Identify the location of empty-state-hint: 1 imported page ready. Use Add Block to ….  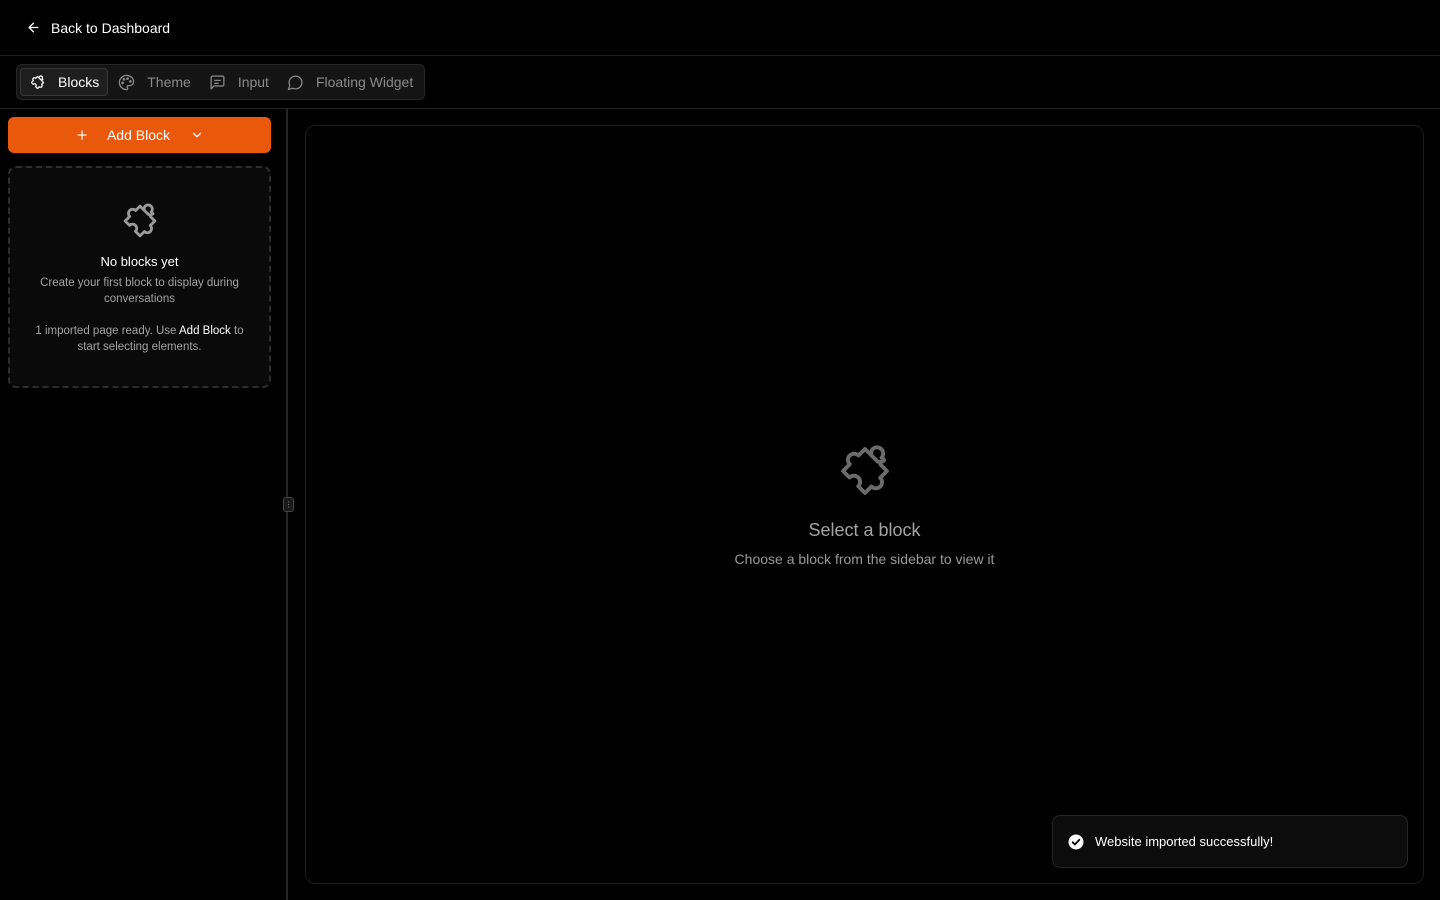
(140, 339).